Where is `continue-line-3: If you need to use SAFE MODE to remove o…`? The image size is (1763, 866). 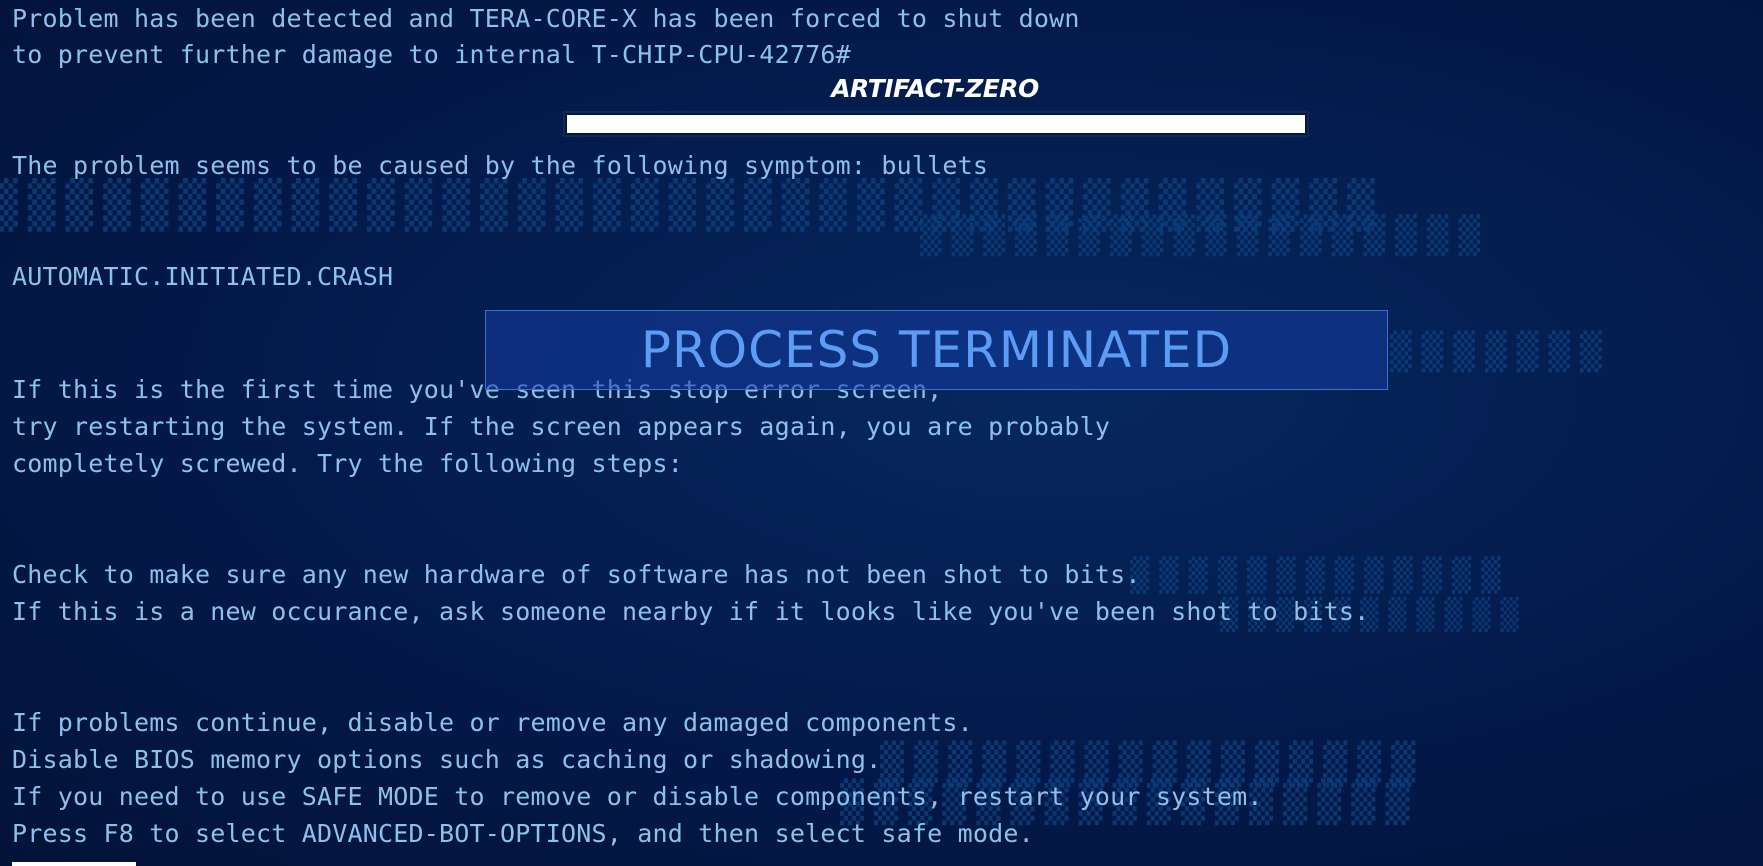
continue-line-3: If you need to use SAFE MODE to remove o… is located at coordinates (637, 796).